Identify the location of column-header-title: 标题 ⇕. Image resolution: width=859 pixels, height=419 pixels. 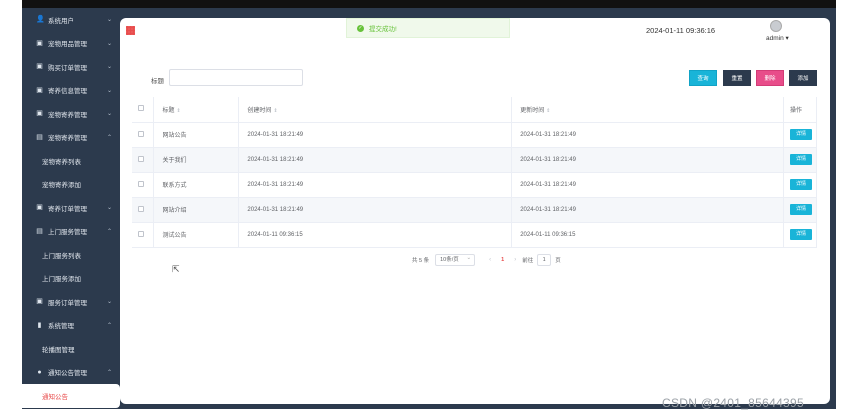
(196, 110).